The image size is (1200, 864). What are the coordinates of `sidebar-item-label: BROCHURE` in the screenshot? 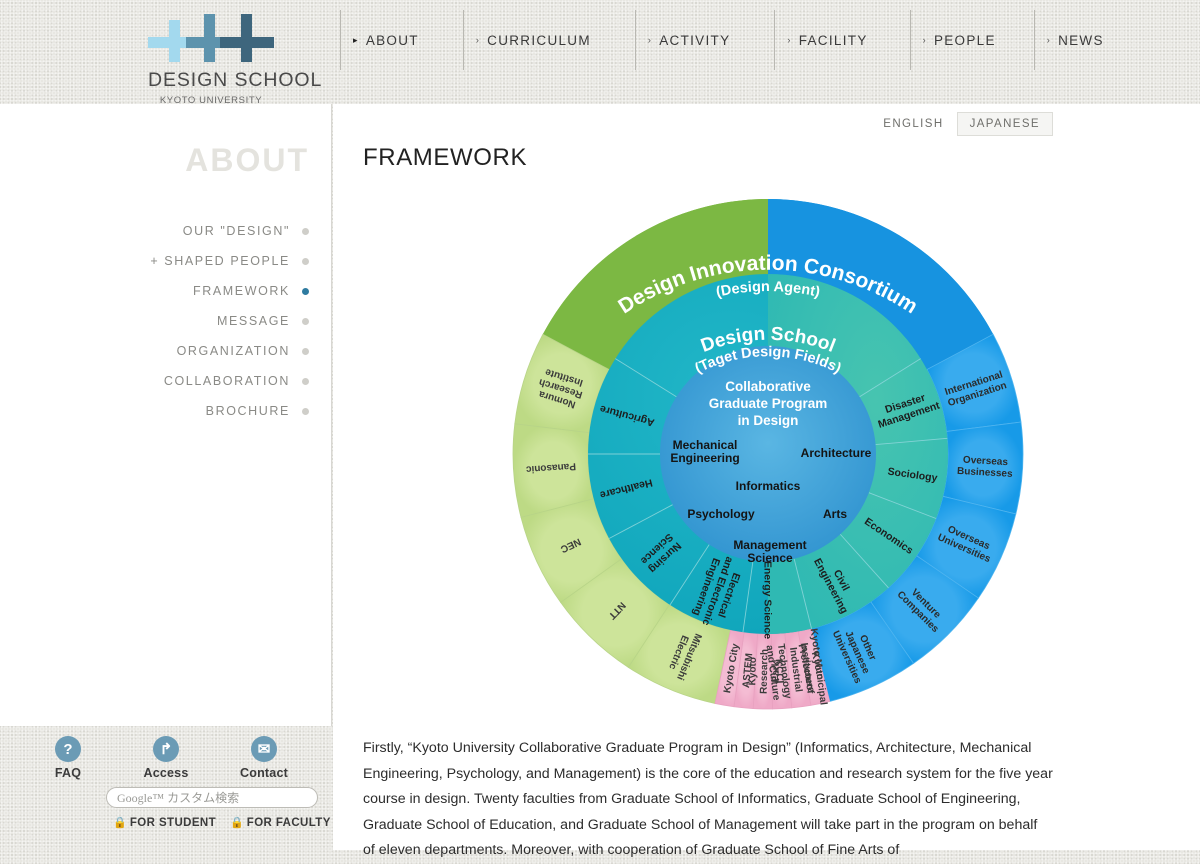 It's located at (247, 411).